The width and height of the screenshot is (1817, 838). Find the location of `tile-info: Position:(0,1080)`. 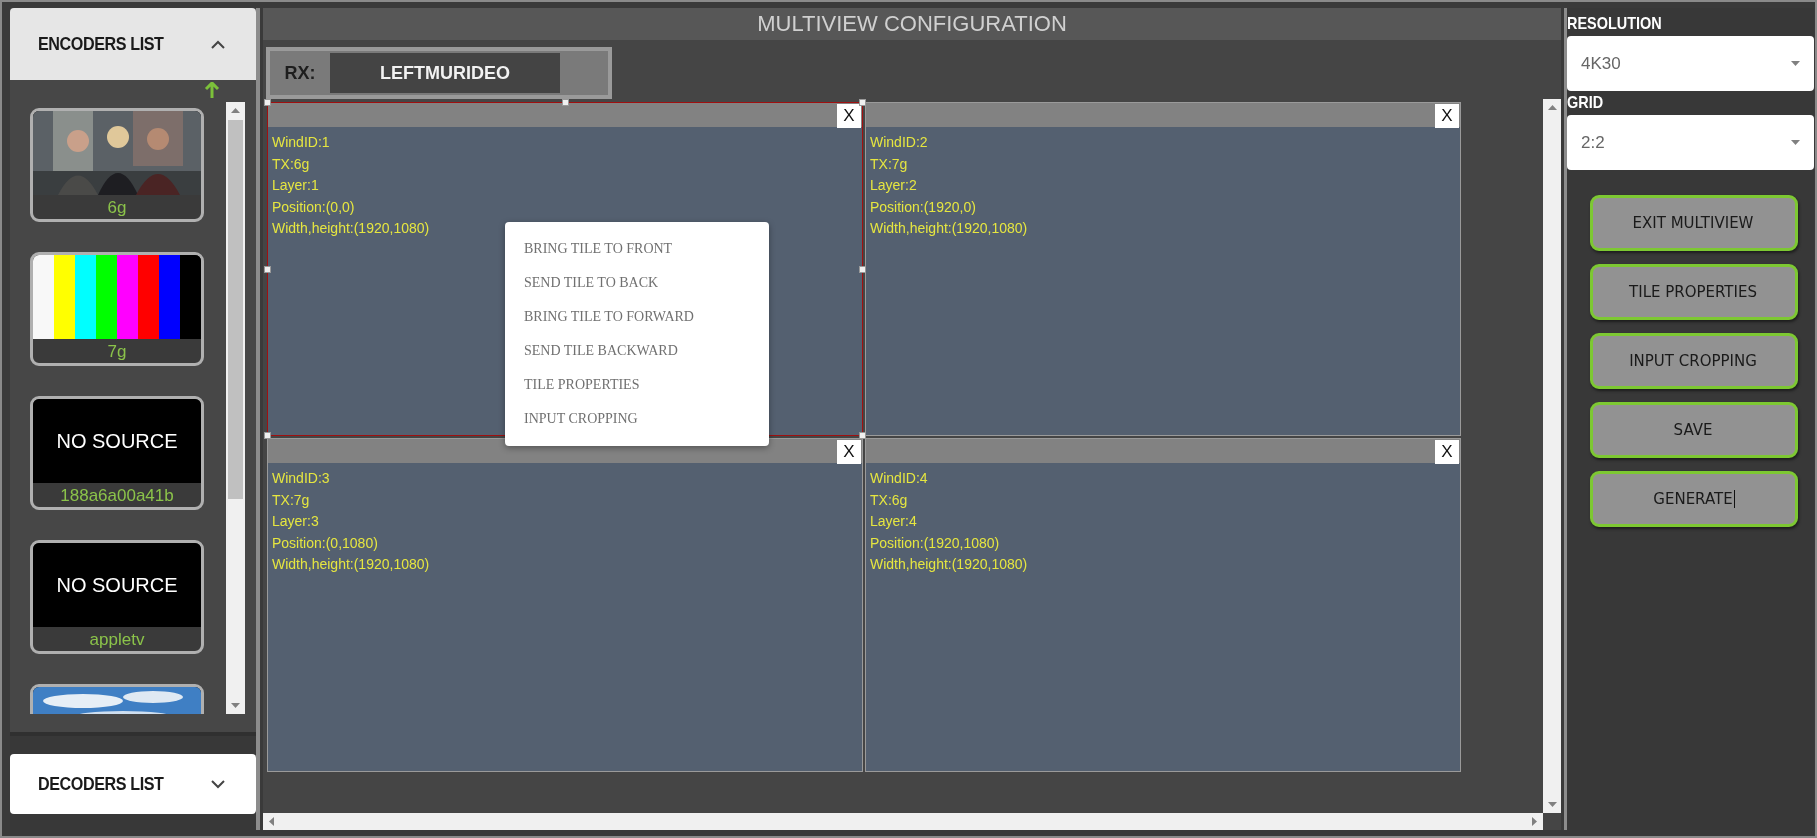

tile-info: Position:(0,1080) is located at coordinates (325, 542).